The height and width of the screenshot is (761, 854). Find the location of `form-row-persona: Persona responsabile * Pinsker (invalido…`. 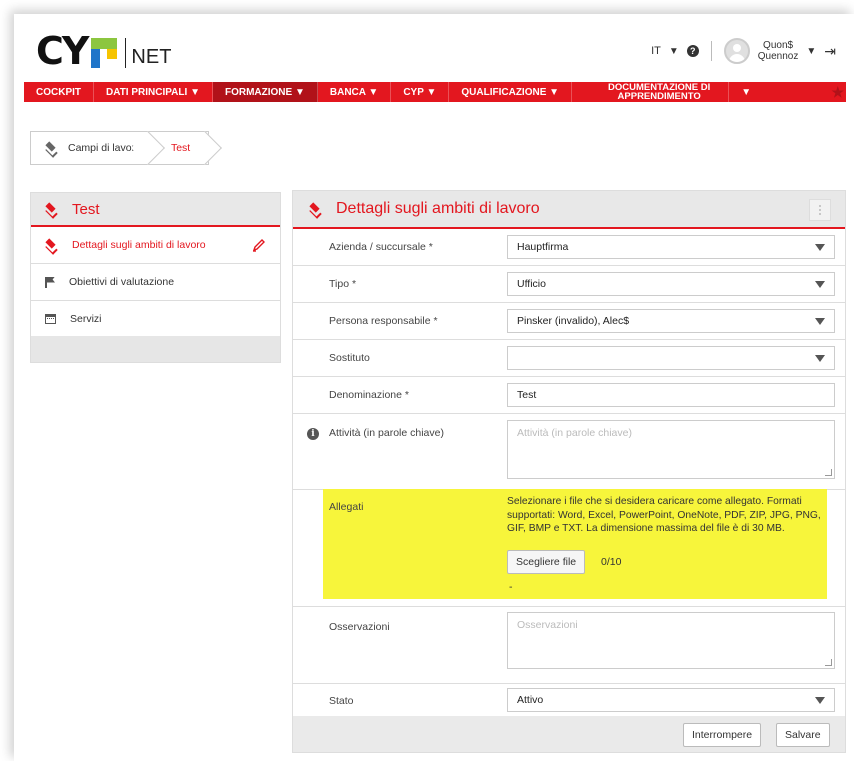

form-row-persona: Persona responsabile * Pinsker (invalido… is located at coordinates (569, 321).